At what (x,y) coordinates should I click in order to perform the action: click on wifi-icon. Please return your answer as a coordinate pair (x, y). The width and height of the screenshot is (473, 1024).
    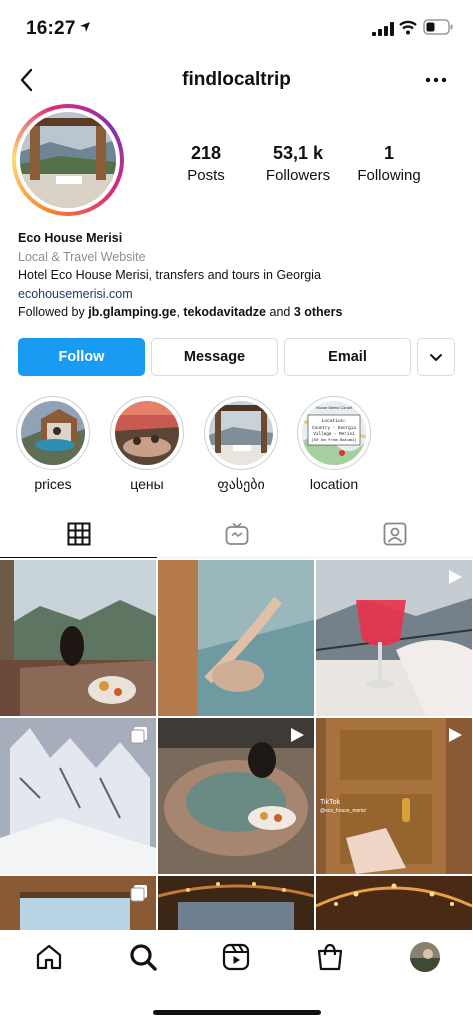
    Looking at the image, I should click on (408, 27).